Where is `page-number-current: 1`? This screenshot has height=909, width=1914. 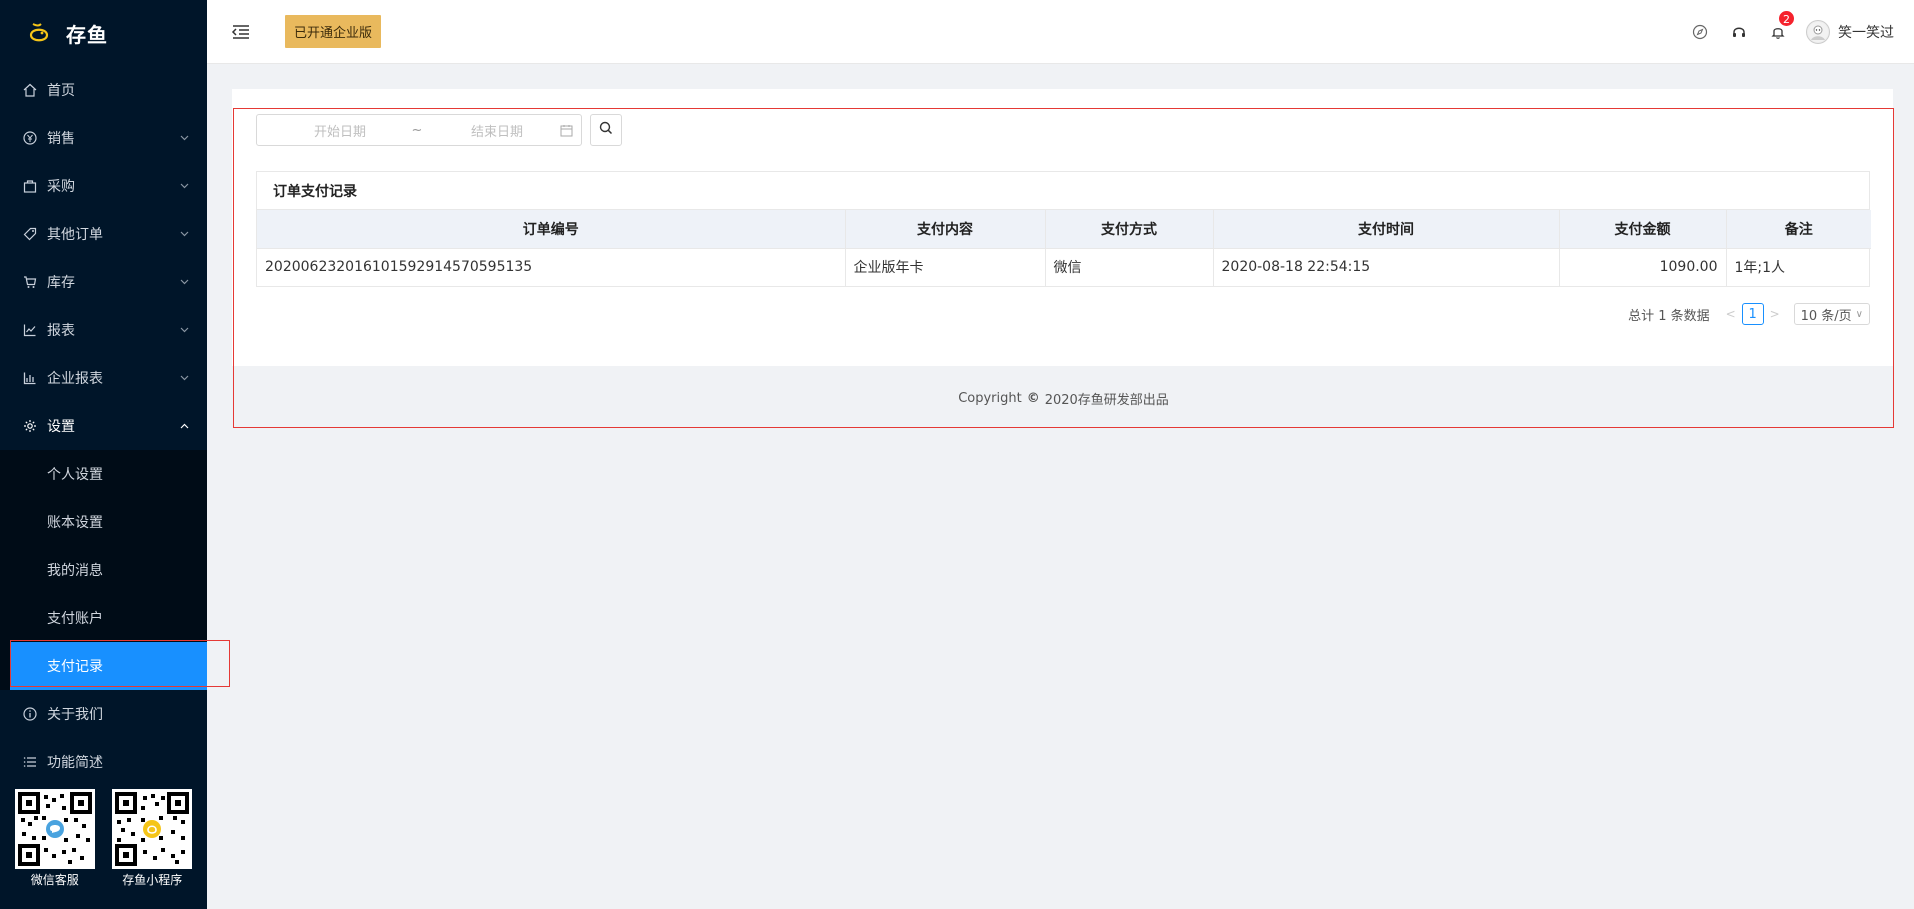 page-number-current: 1 is located at coordinates (1752, 314).